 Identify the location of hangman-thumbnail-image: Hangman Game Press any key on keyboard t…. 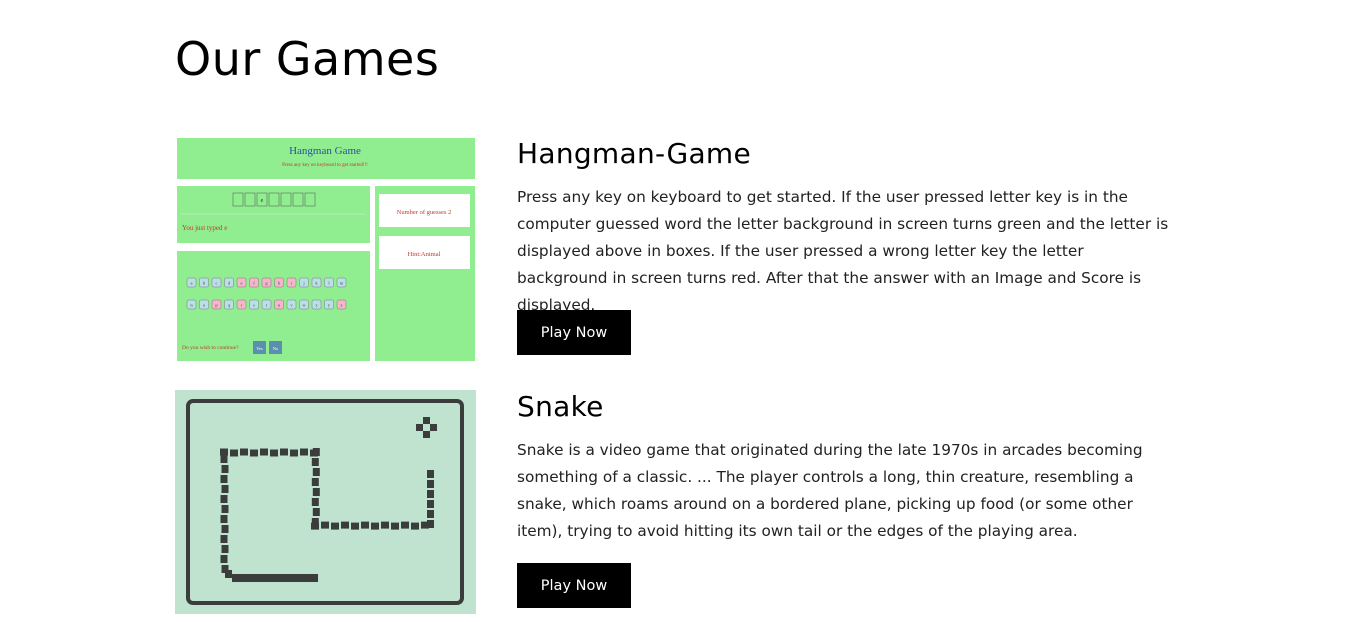
(325, 249).